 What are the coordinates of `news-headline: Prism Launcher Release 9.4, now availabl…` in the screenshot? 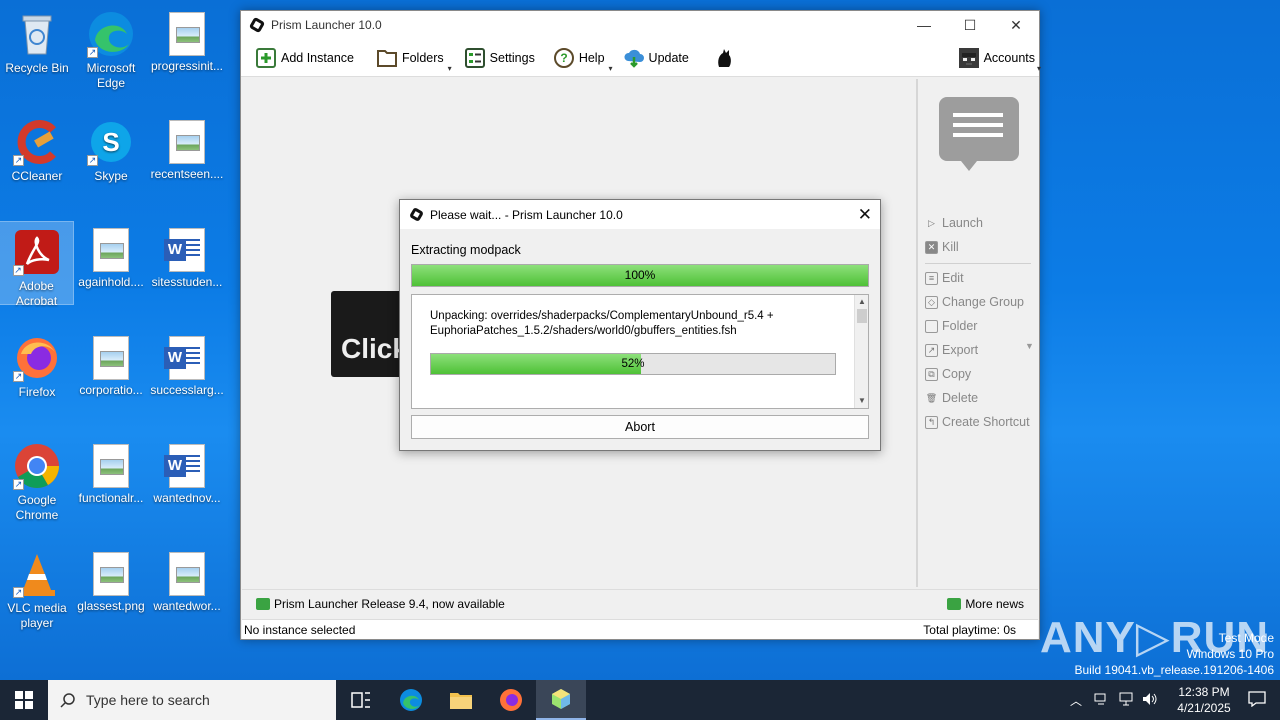 It's located at (389, 604).